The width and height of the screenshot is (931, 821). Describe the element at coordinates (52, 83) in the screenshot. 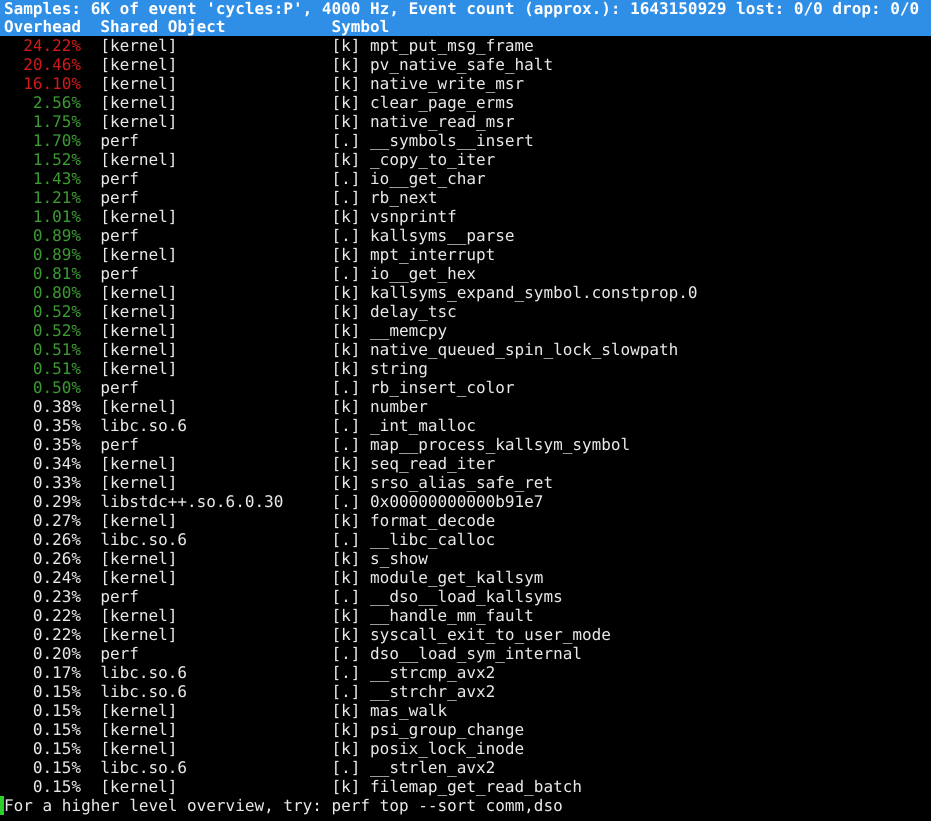

I see `overhead-cell: 16.10%` at that location.